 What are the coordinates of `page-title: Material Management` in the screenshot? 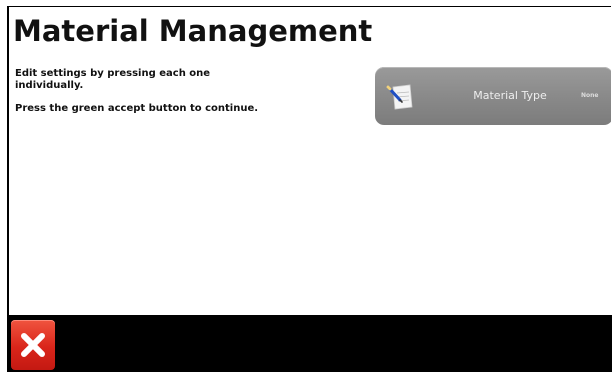 It's located at (193, 31).